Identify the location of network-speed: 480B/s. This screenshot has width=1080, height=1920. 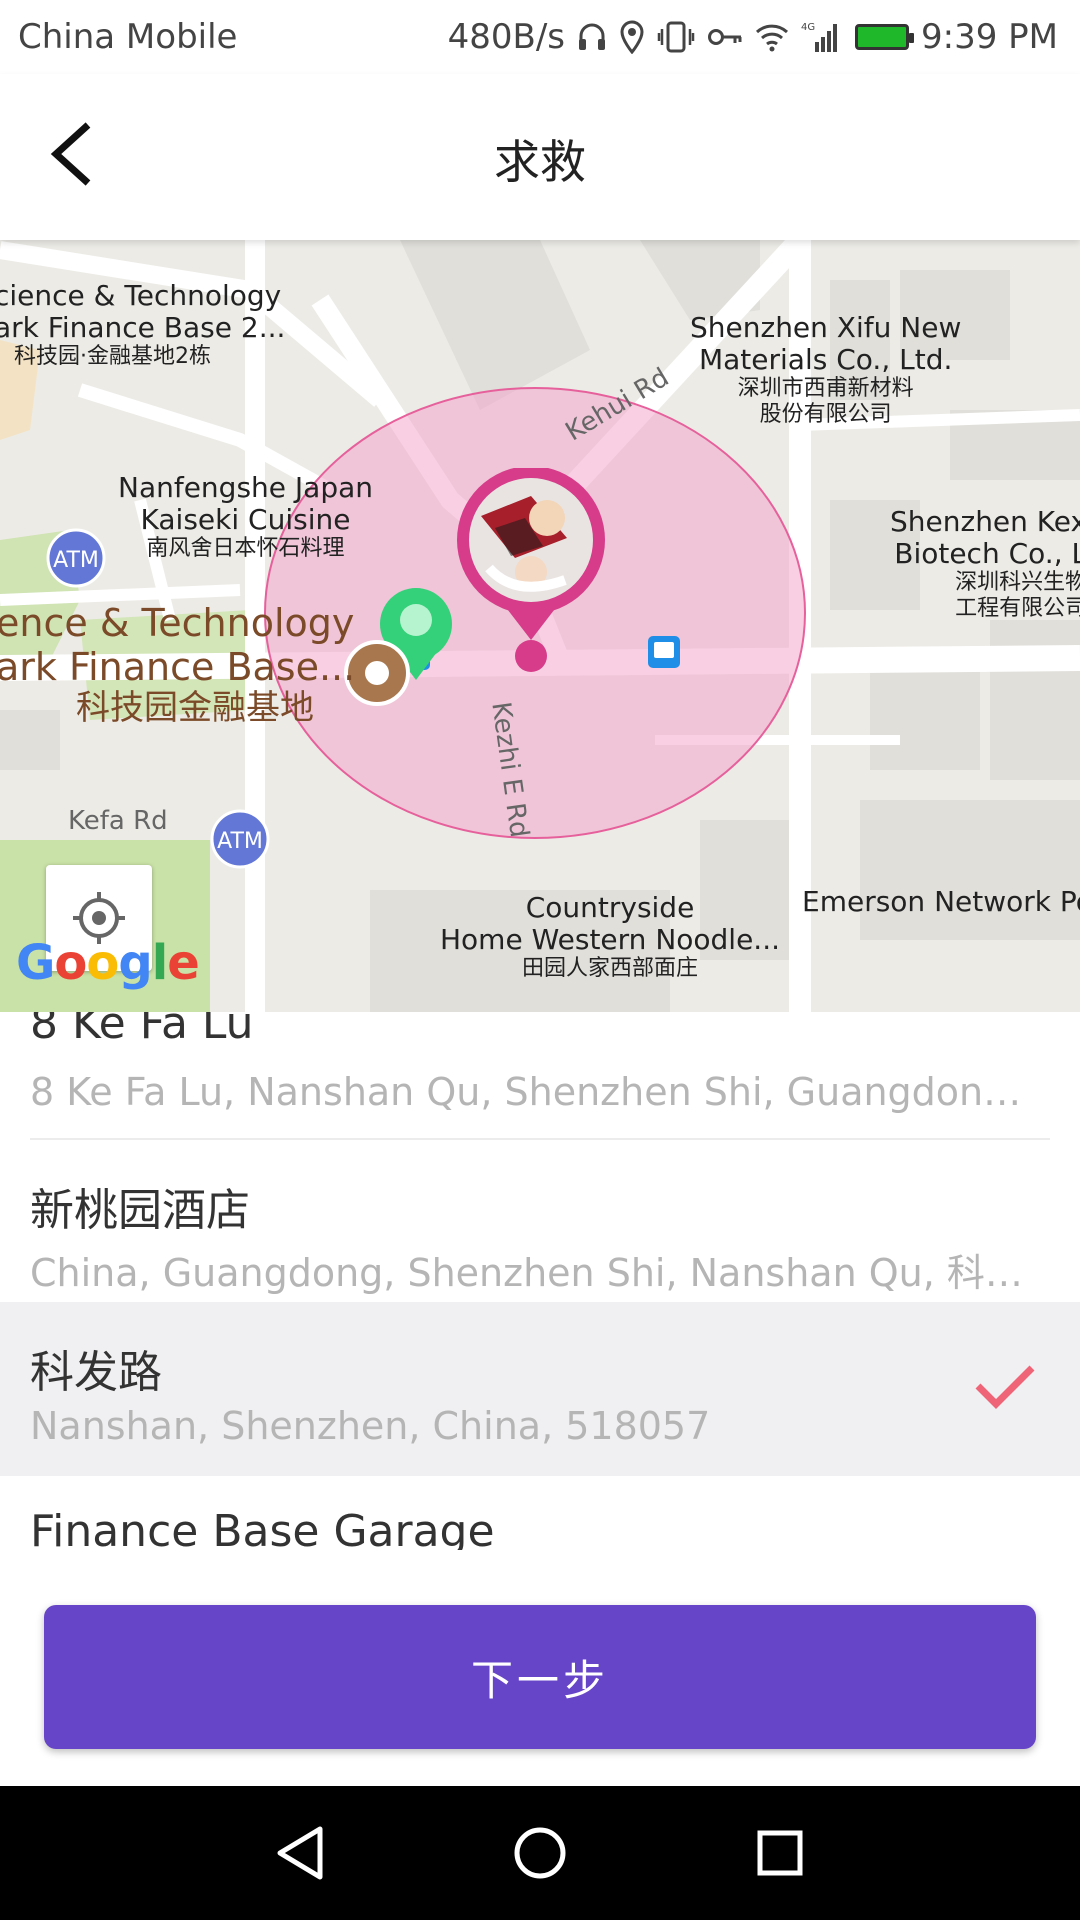
(506, 37).